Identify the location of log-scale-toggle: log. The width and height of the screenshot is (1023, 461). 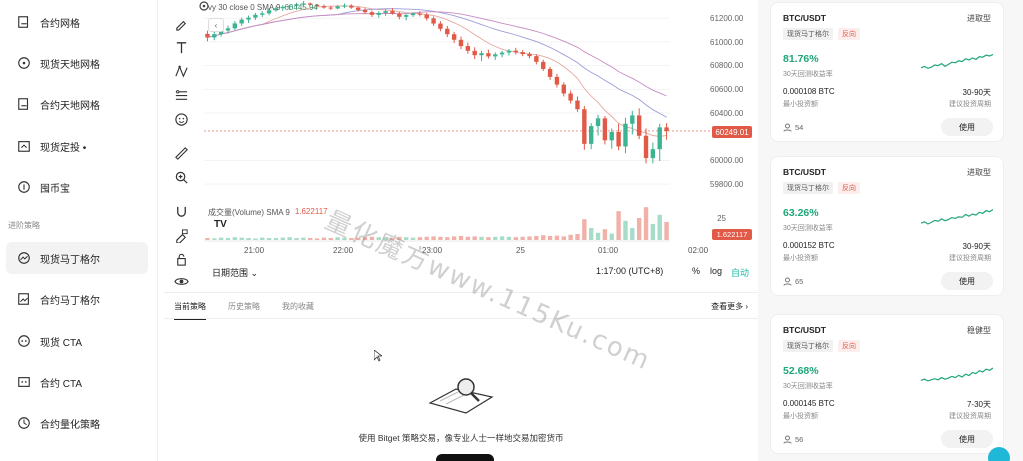
(716, 271).